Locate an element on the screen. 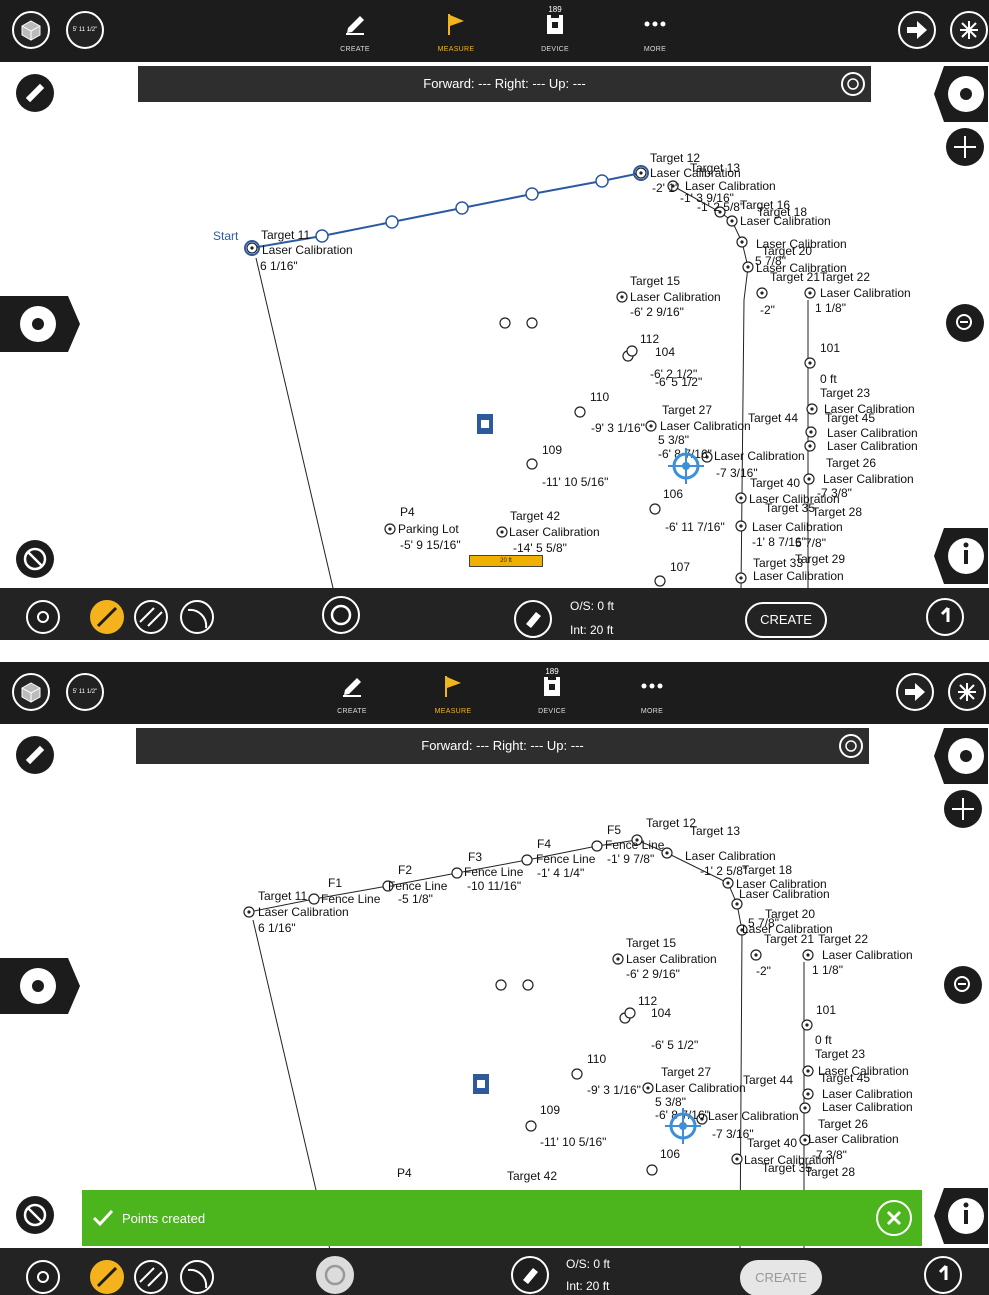  stake-icon is located at coordinates (533, 620).